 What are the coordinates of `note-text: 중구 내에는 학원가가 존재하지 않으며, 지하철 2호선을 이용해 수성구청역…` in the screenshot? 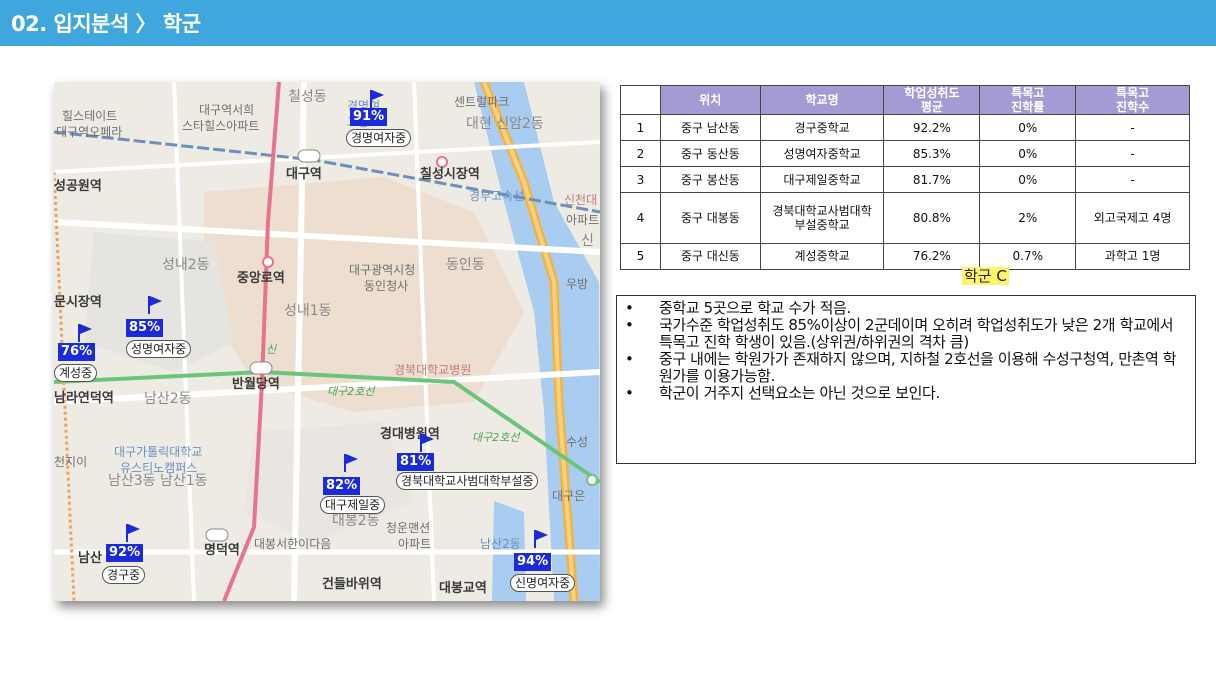 It's located at (918, 367).